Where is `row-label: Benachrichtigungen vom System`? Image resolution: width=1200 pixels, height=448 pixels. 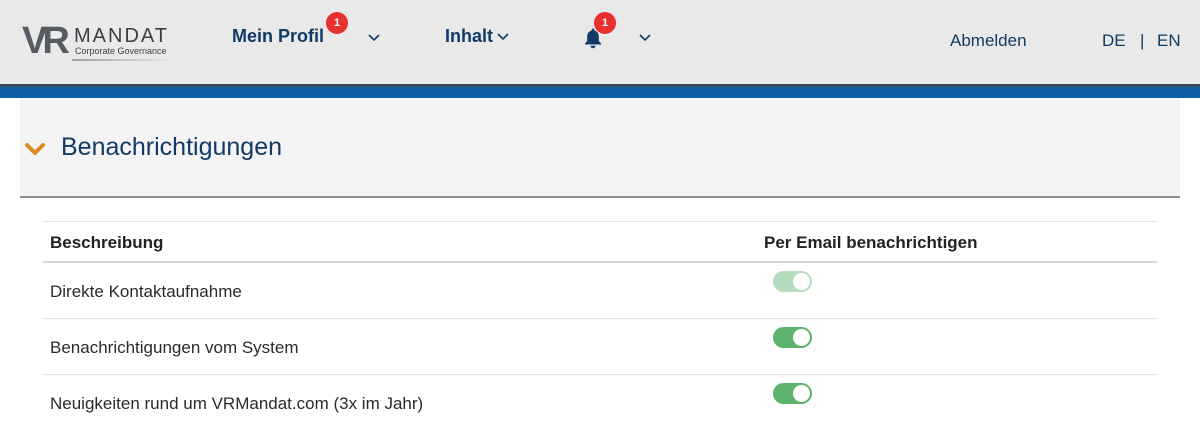 row-label: Benachrichtigungen vom System is located at coordinates (174, 347).